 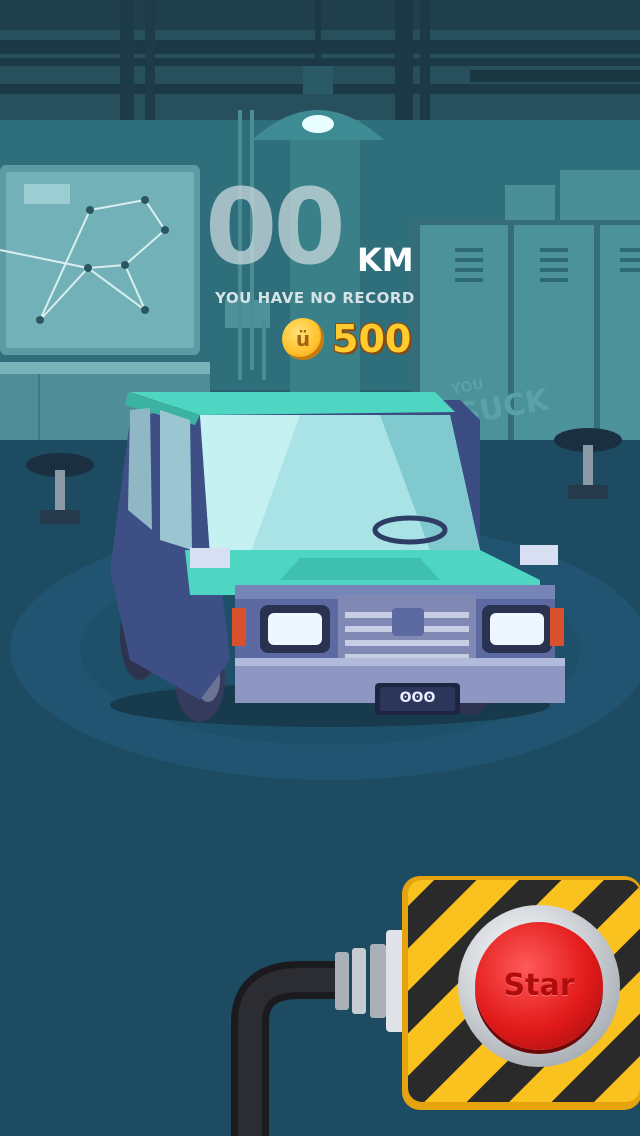 What do you see at coordinates (385, 260) in the screenshot?
I see `distance-unit: KM` at bounding box center [385, 260].